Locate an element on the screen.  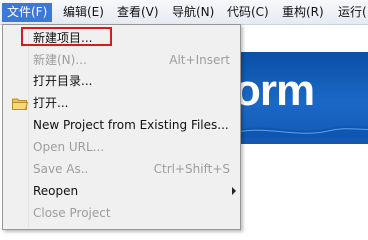
menu-bar: 文件(F) 编辑(E) 查看(V) 导航(N) 代码(C) 重构(R) 运行( is located at coordinates (184, 12).